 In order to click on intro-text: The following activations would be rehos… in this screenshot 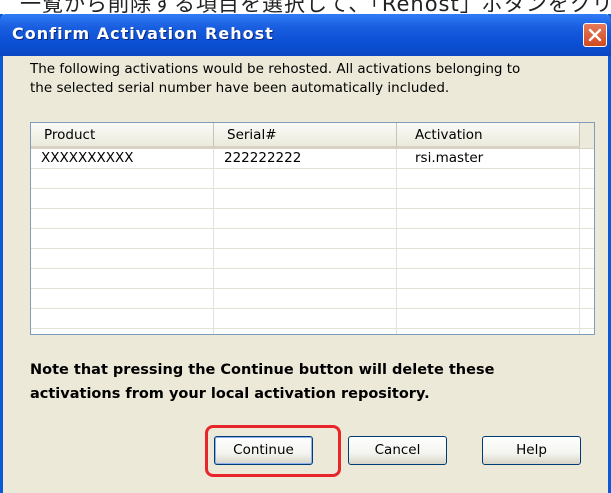, I will do `click(310, 79)`.